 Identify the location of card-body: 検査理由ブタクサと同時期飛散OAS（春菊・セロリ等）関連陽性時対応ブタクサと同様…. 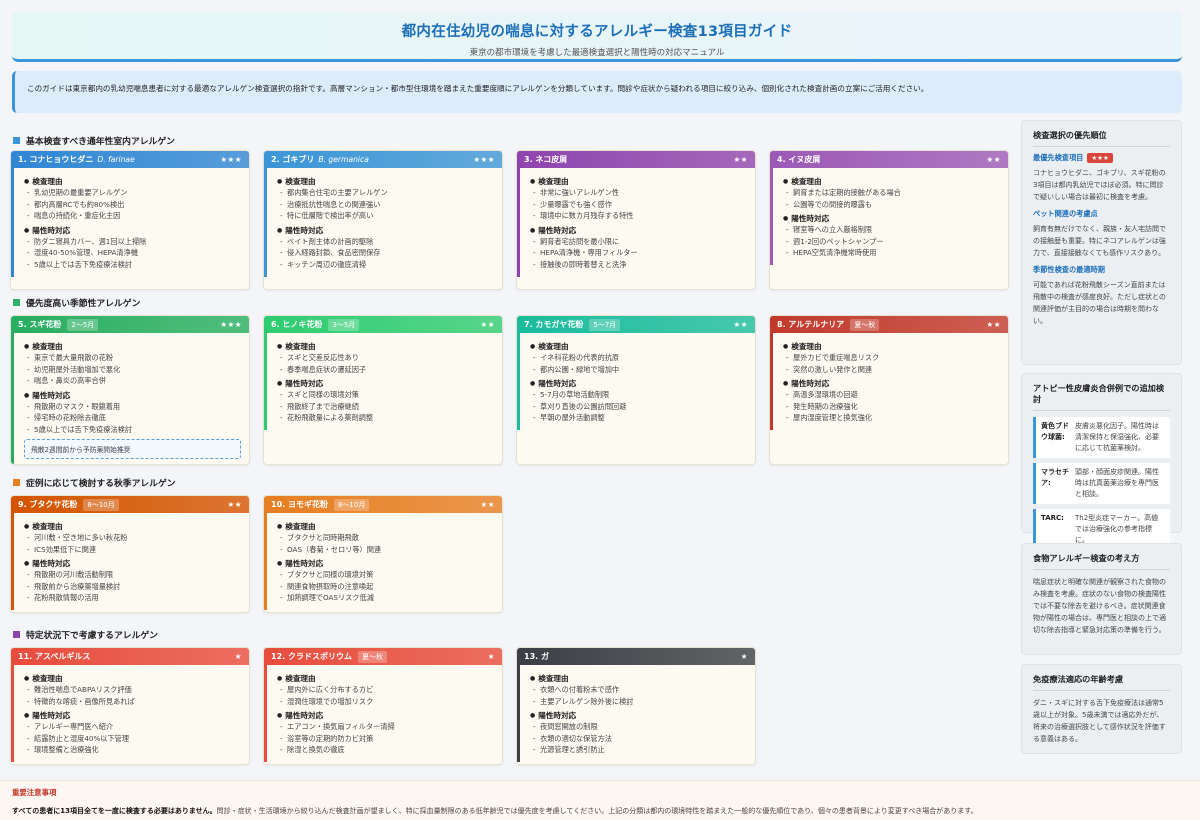
(383, 561).